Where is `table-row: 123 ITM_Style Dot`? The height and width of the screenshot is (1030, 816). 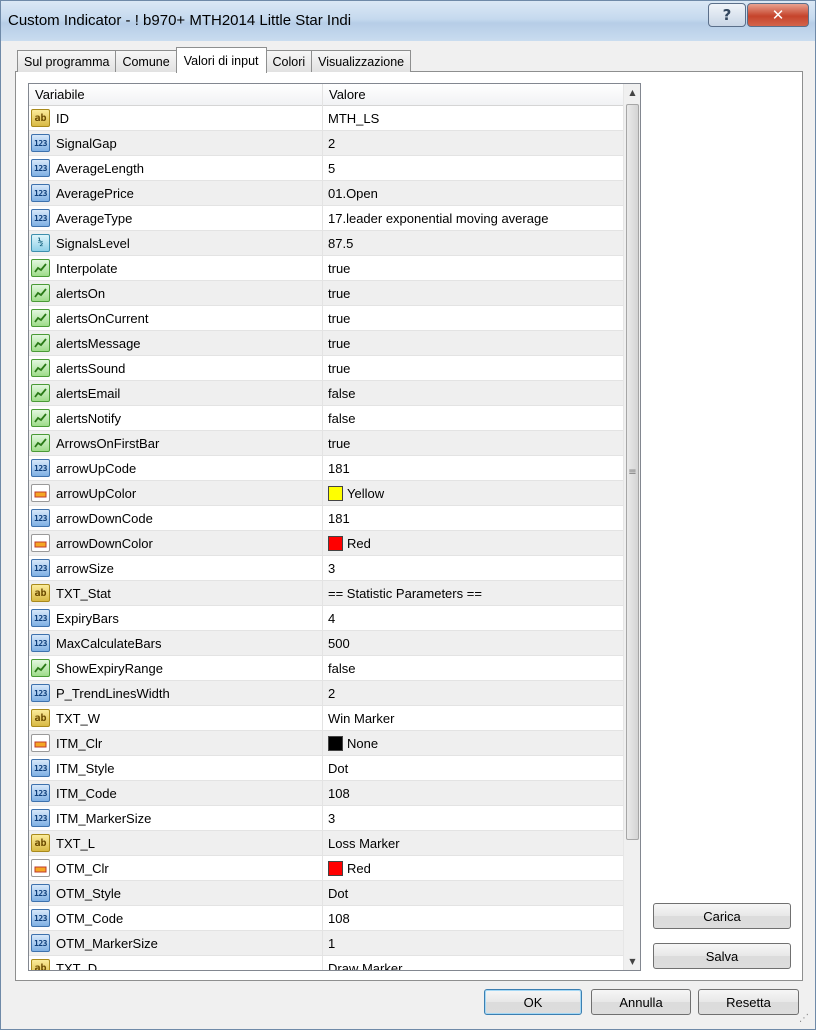
table-row: 123 ITM_Style Dot is located at coordinates (326, 768).